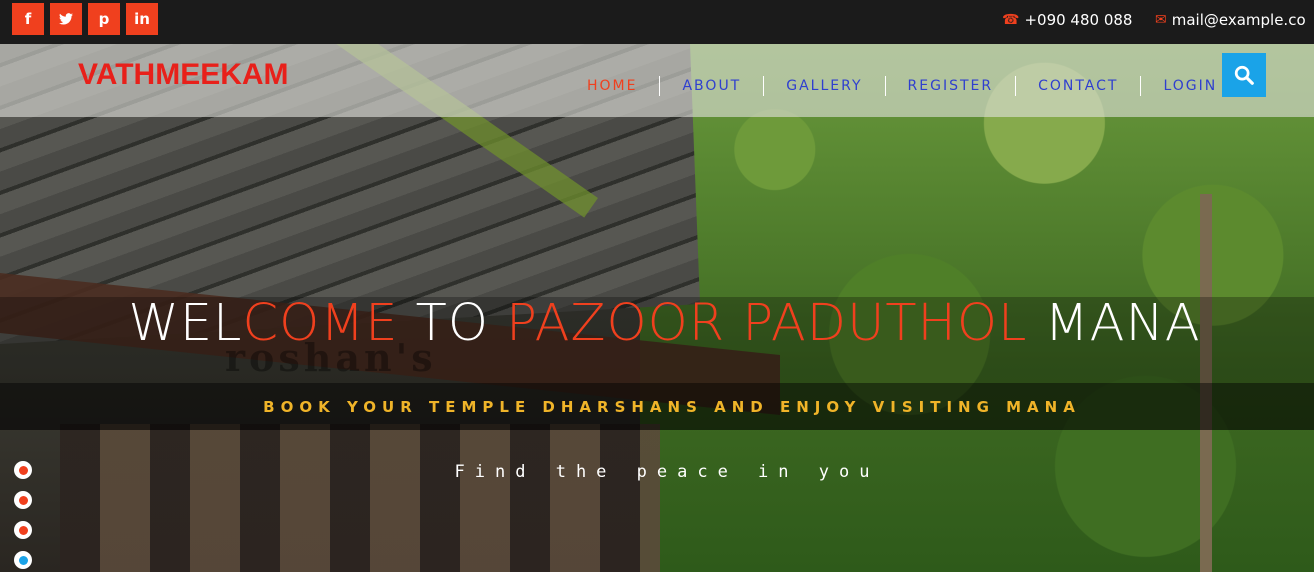 The image size is (1314, 572). I want to click on temple-pillars-image, so click(360, 498).